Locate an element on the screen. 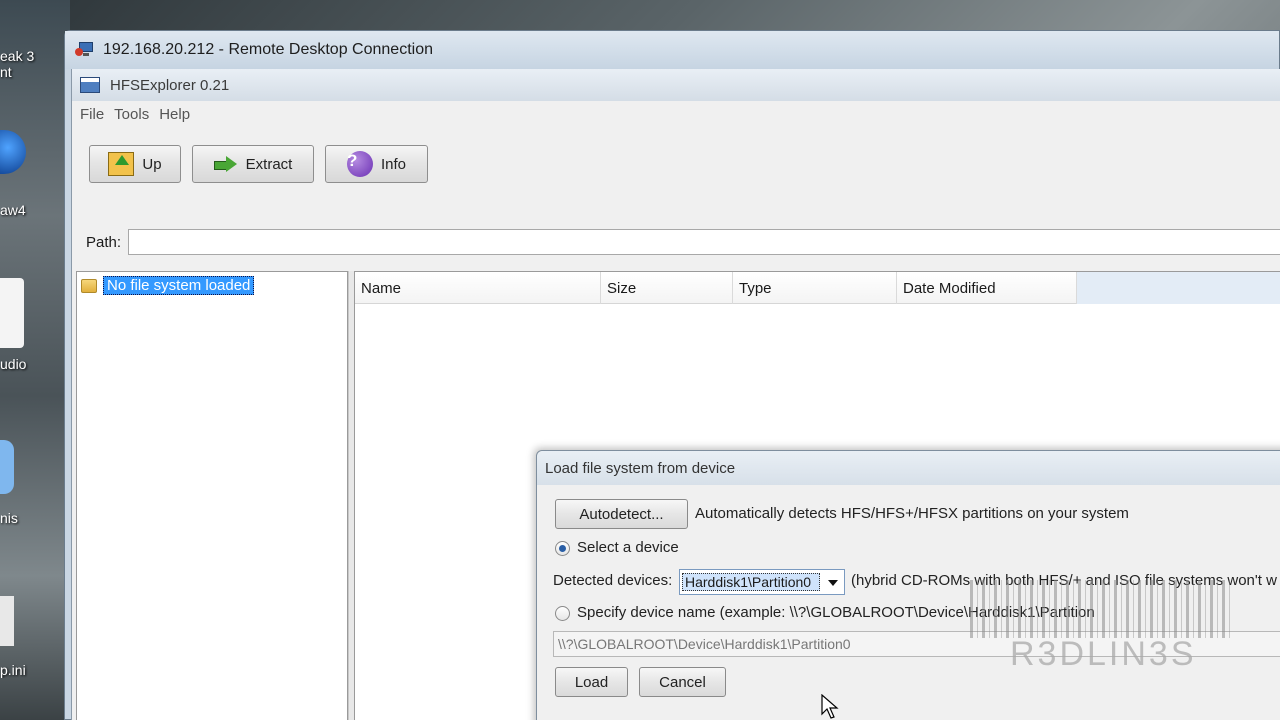 This screenshot has height=720, width=1280. hfs-titlebar: HFSExplorer 0.21 is located at coordinates (676, 85).